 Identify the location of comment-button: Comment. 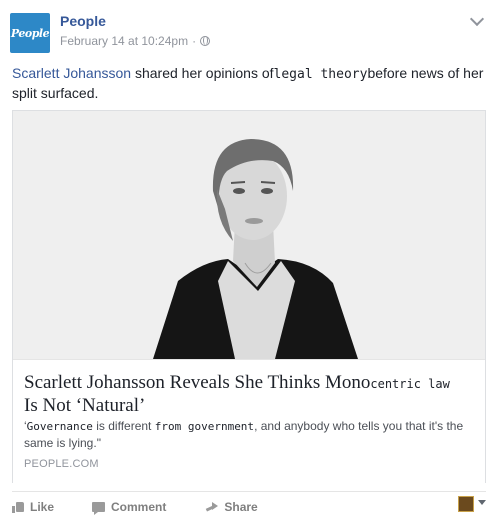
(129, 507).